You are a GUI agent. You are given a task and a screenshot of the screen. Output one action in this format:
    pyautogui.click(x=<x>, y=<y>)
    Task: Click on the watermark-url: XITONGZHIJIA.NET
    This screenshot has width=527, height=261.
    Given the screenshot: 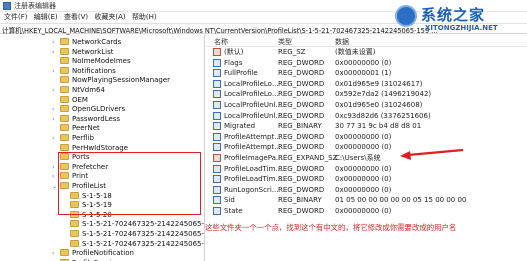 What is the action you would take?
    pyautogui.click(x=461, y=28)
    